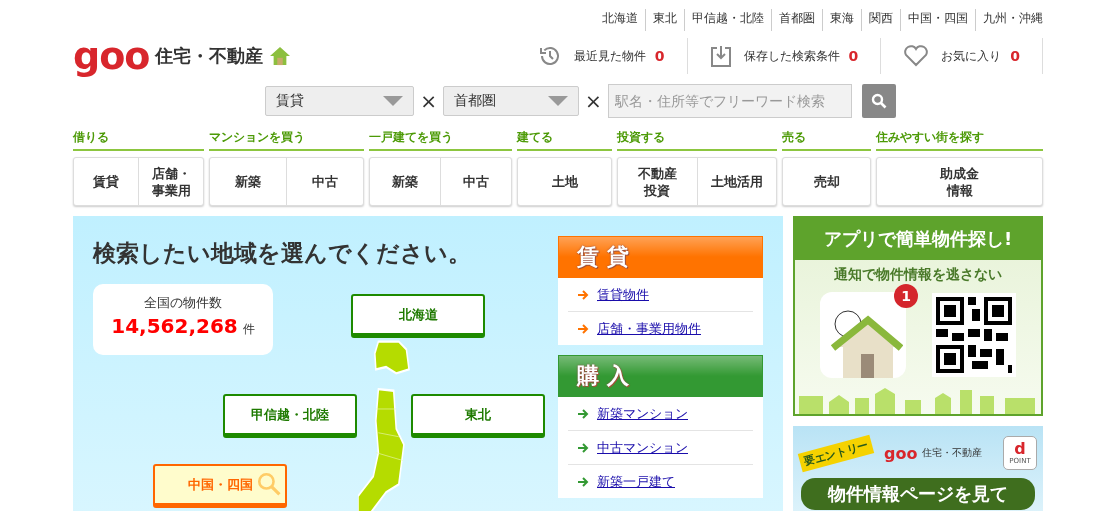 The image size is (1109, 511). What do you see at coordinates (959, 140) in the screenshot?
I see `nav-heading: 住みやすい街を探す` at bounding box center [959, 140].